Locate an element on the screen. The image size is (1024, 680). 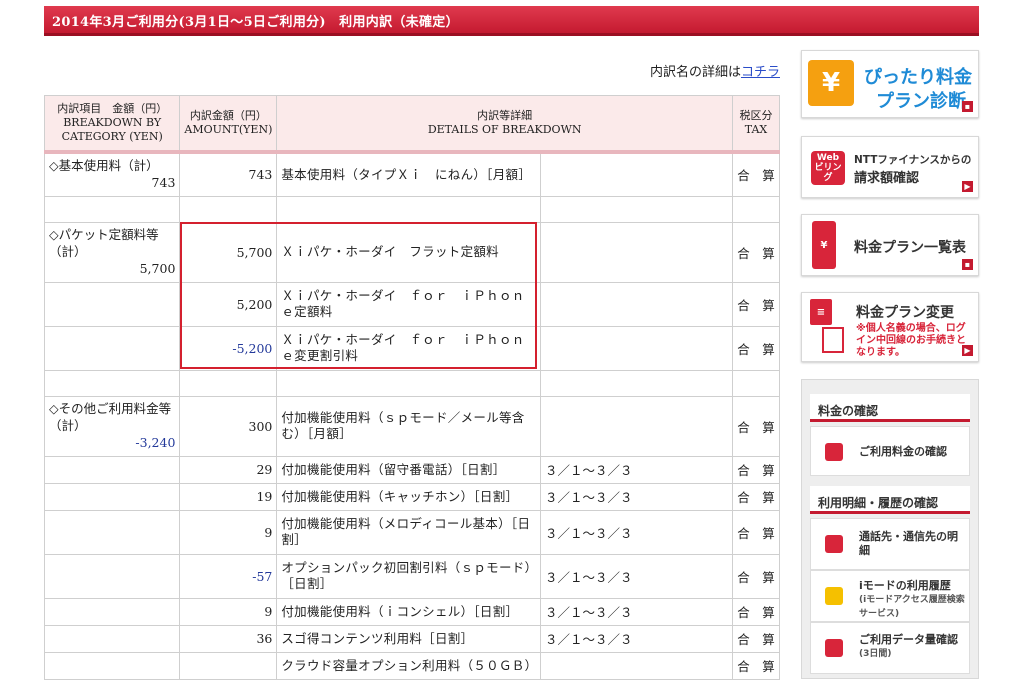
description-cell: 付加機能使用料（ｉコンシェル）［日割］ is located at coordinates (409, 611).